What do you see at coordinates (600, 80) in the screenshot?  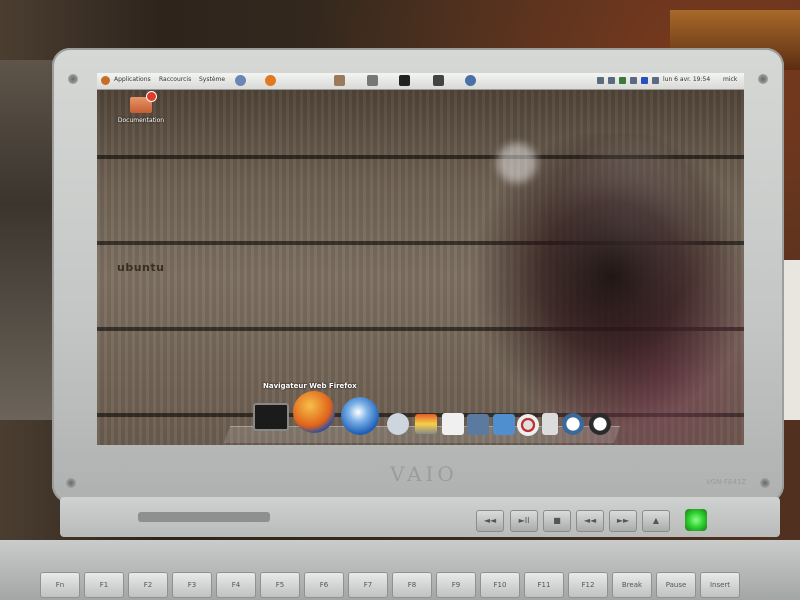 I see `notification-icon` at bounding box center [600, 80].